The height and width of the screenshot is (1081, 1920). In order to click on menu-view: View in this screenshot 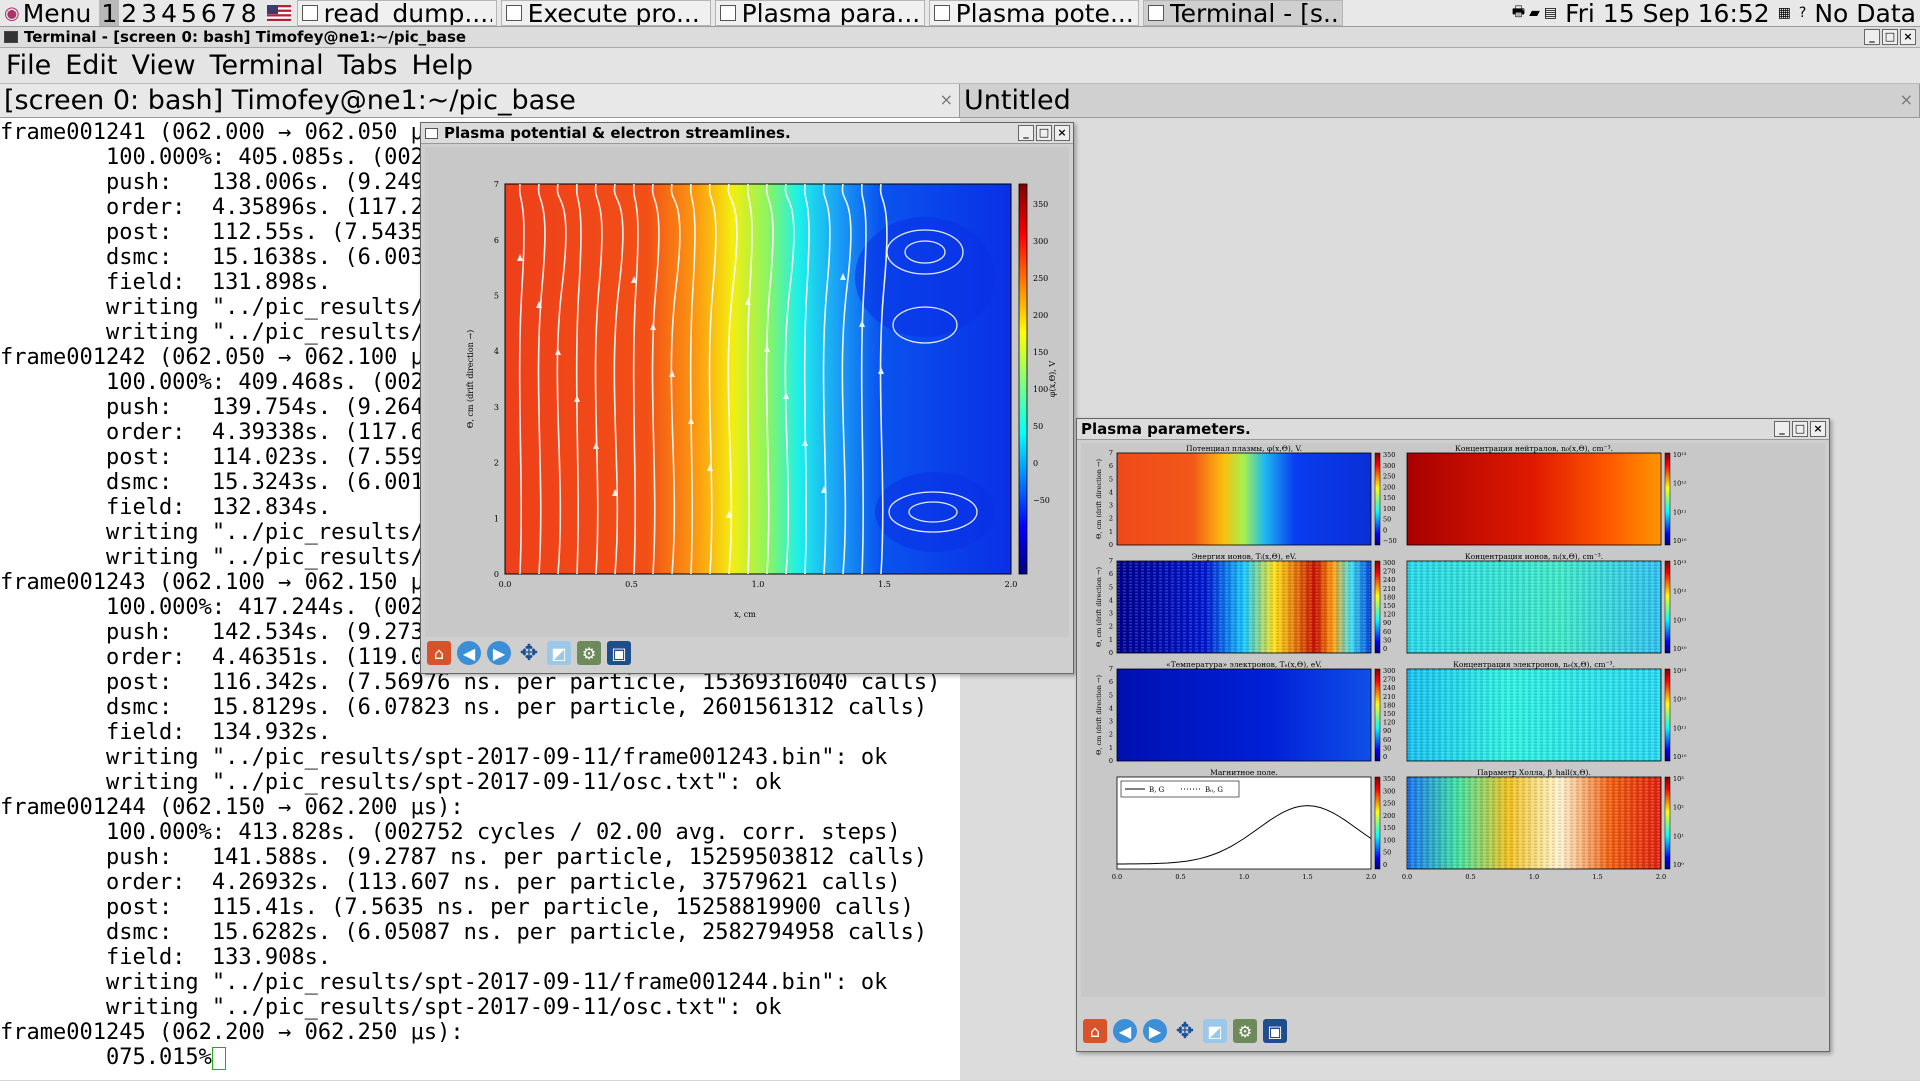, I will do `click(163, 65)`.